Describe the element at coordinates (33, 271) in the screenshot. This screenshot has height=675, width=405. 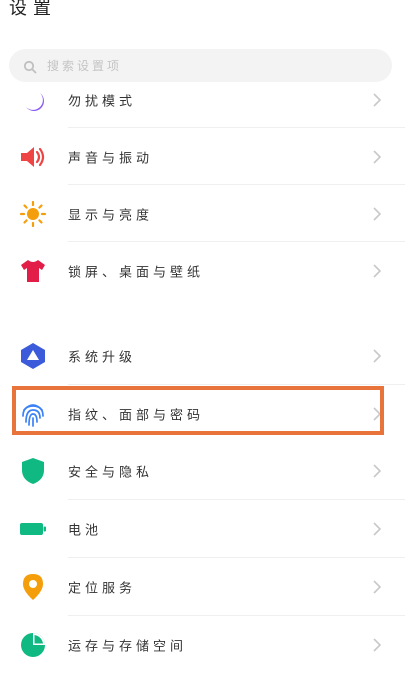
I see `shirt-icon` at that location.